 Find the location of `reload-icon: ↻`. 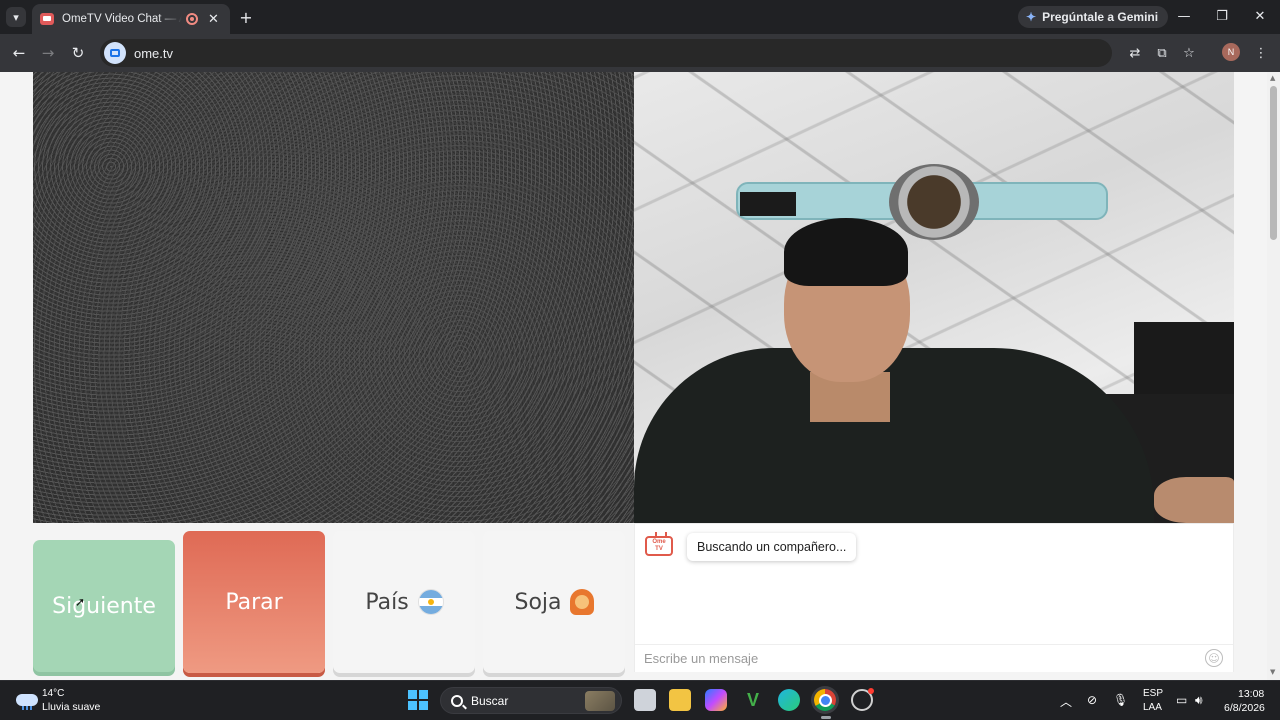

reload-icon: ↻ is located at coordinates (78, 53).